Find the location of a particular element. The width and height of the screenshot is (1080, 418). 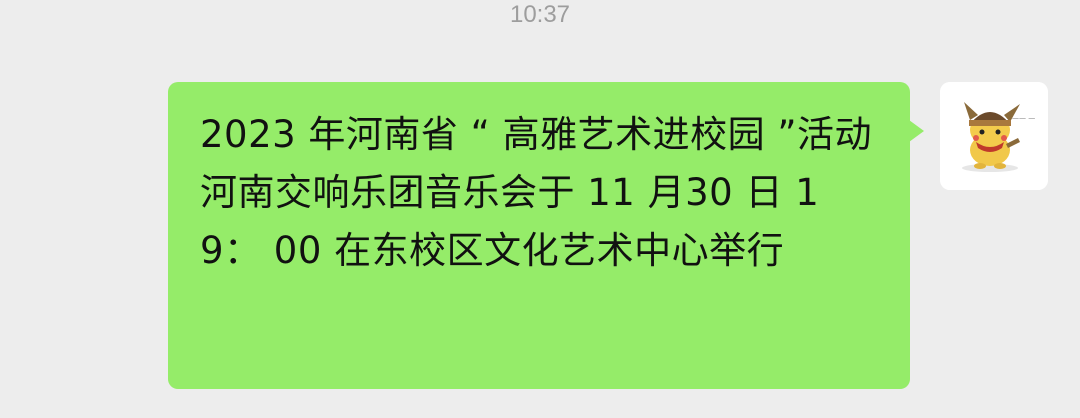

sender-avatar: —— — is located at coordinates (994, 136).